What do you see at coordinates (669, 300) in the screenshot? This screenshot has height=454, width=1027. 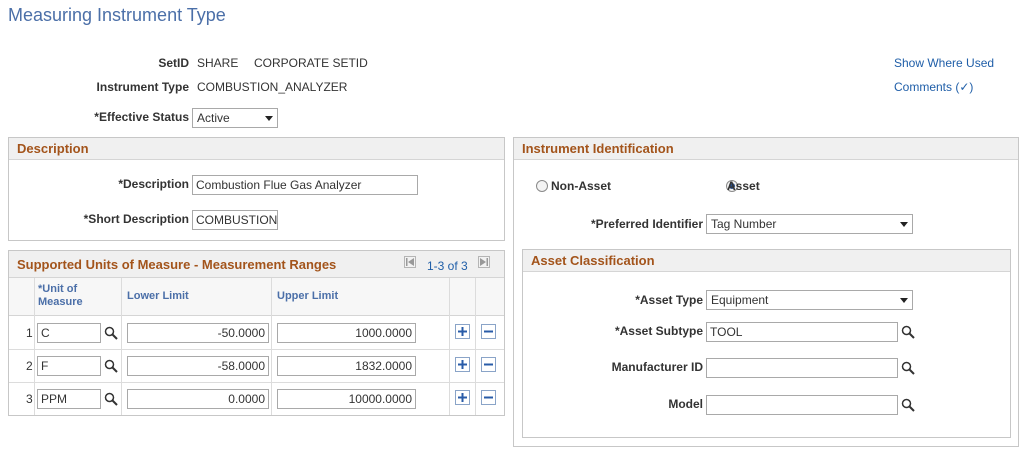 I see `asset-type-label: *Asset Type` at bounding box center [669, 300].